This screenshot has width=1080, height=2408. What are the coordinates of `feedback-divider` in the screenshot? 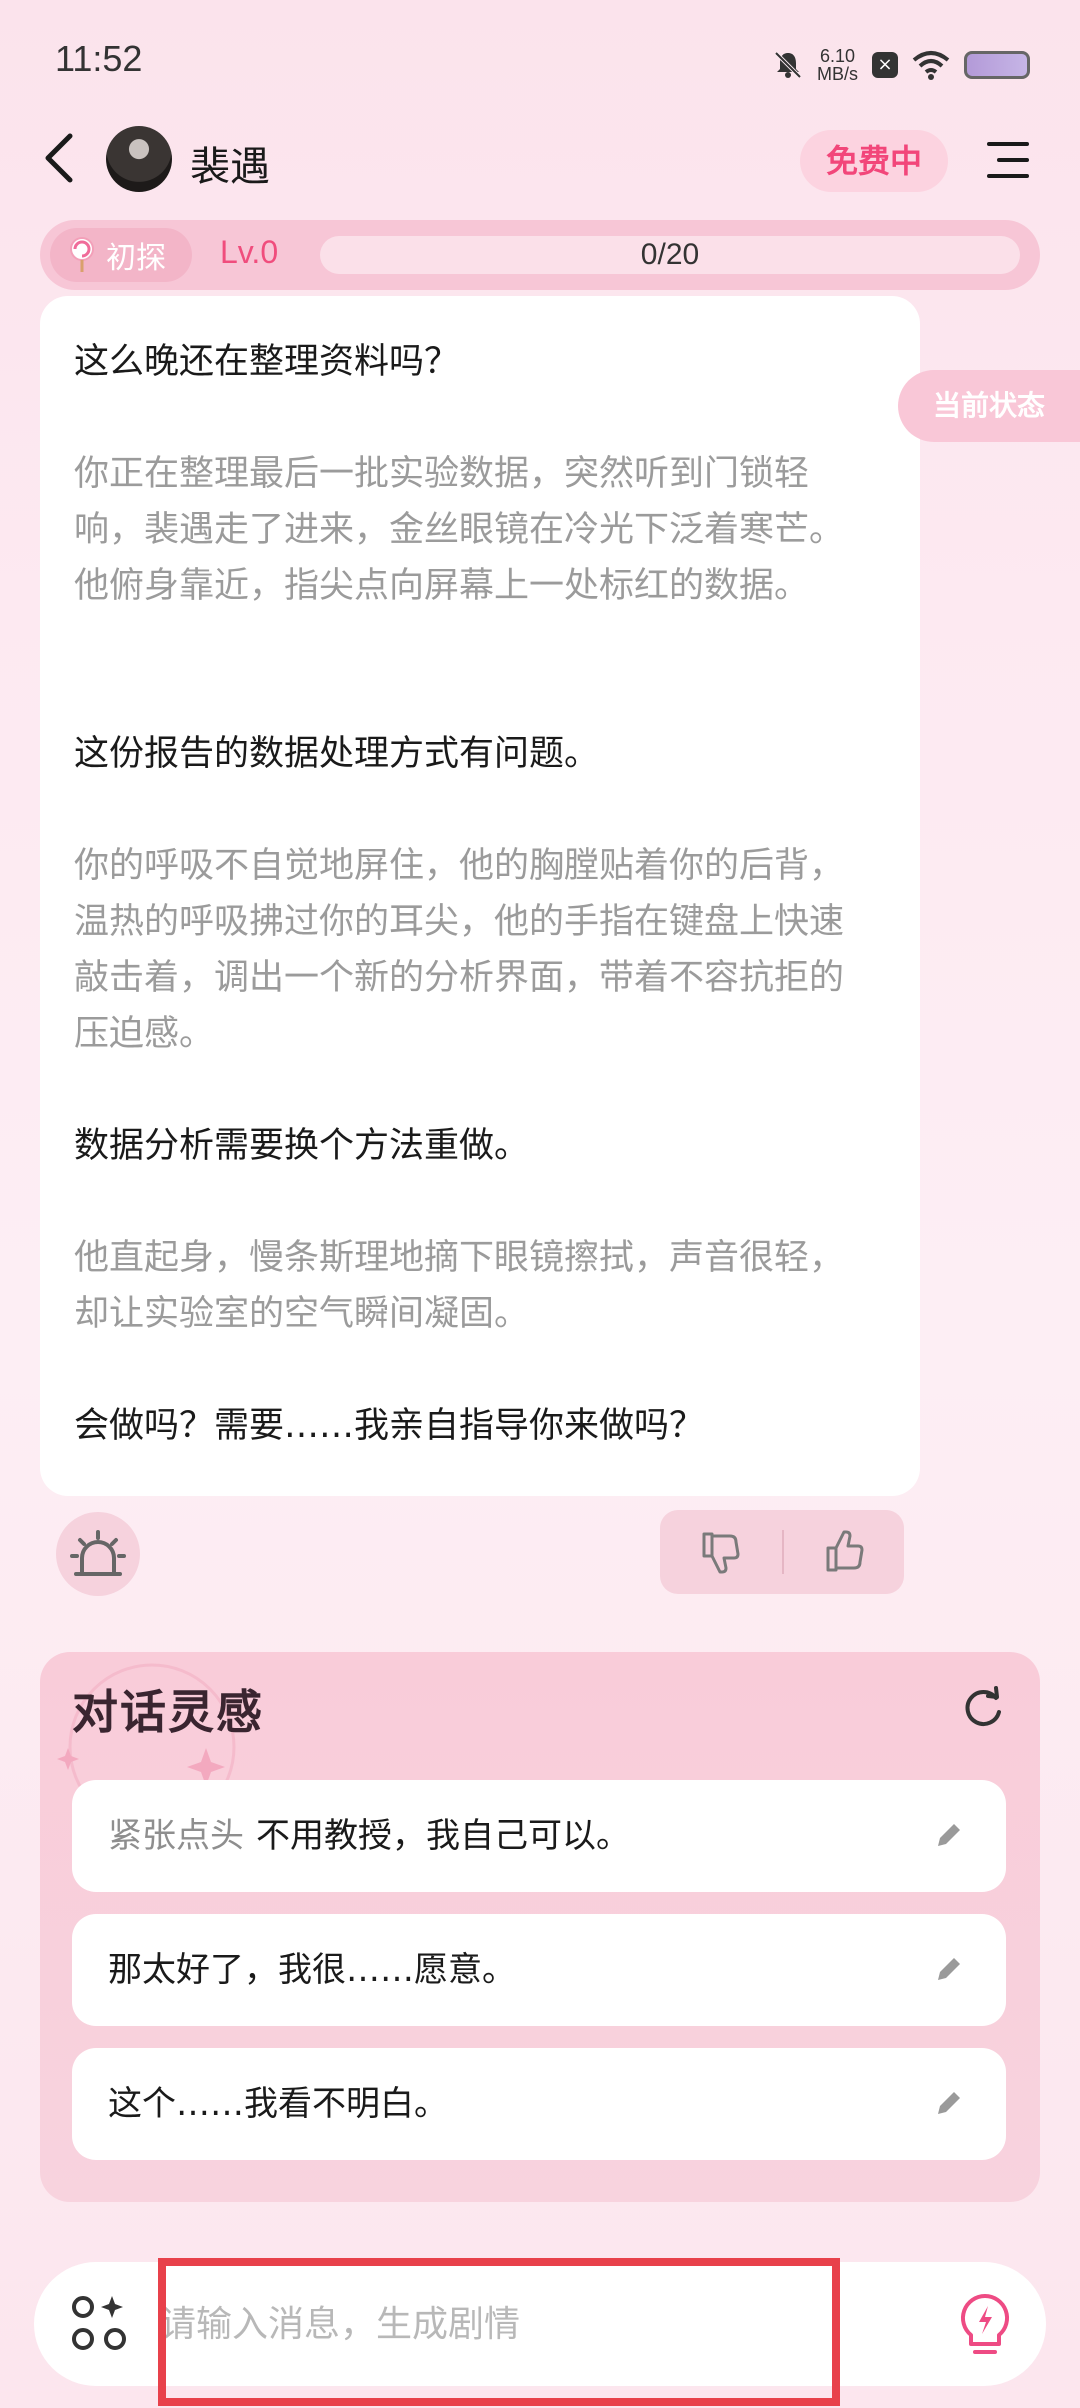 It's located at (783, 1552).